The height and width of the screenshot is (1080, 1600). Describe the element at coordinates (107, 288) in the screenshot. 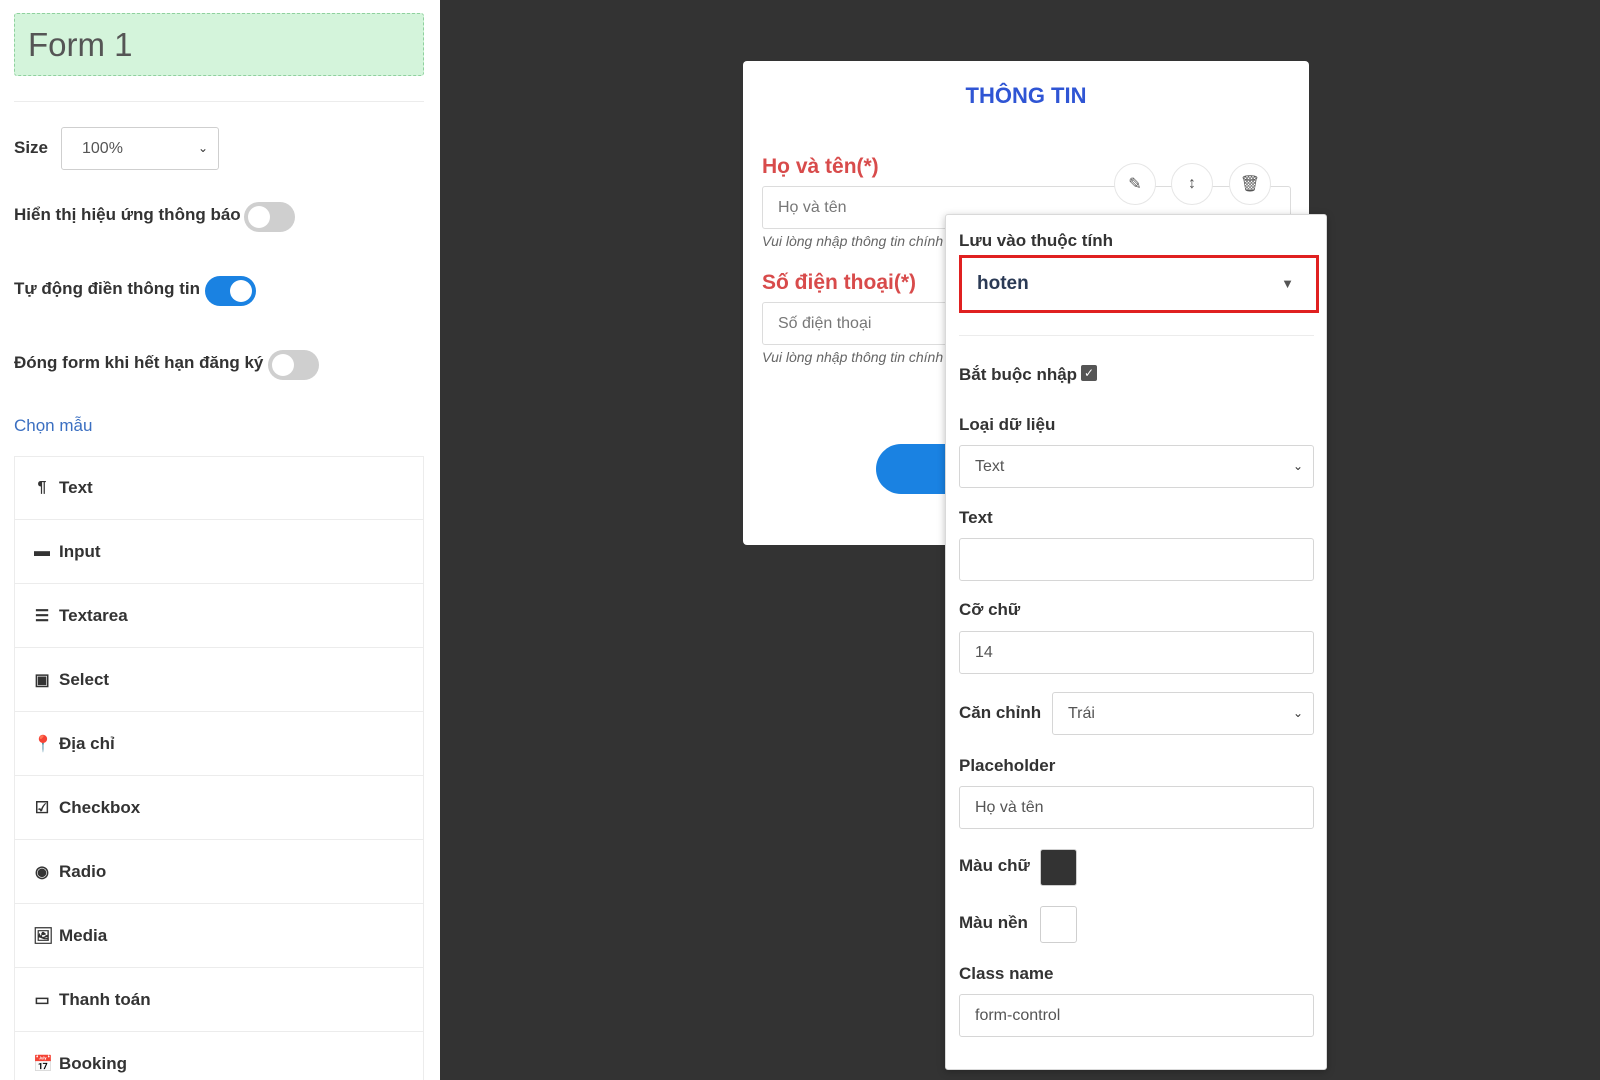

I see `autofill-label: Tự động điền thông tin` at that location.